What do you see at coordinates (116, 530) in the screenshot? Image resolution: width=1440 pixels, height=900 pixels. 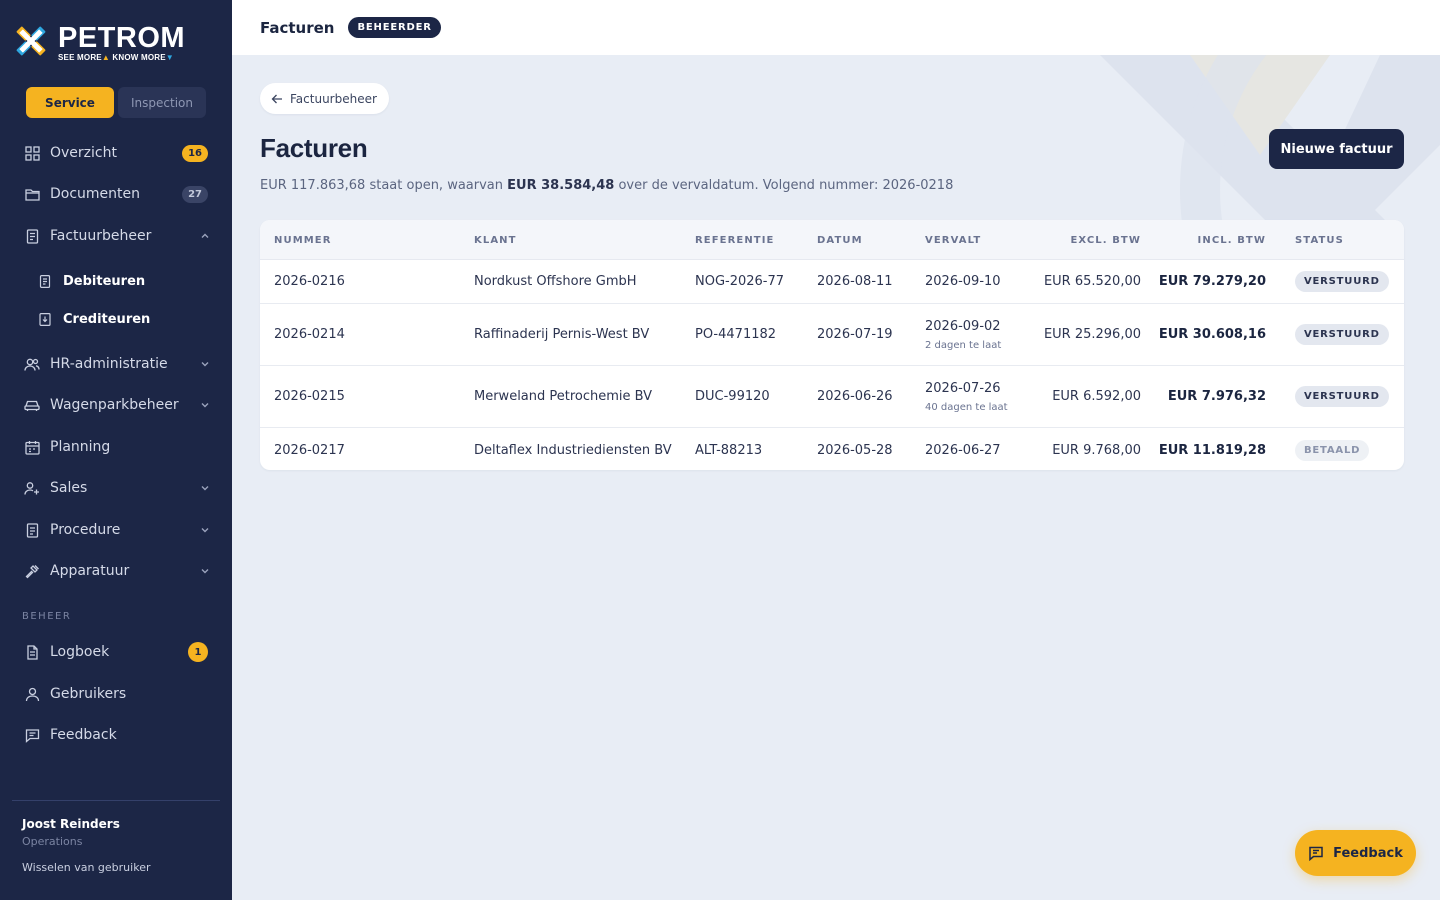 I see `sidebar-item-procedure: Procedure` at bounding box center [116, 530].